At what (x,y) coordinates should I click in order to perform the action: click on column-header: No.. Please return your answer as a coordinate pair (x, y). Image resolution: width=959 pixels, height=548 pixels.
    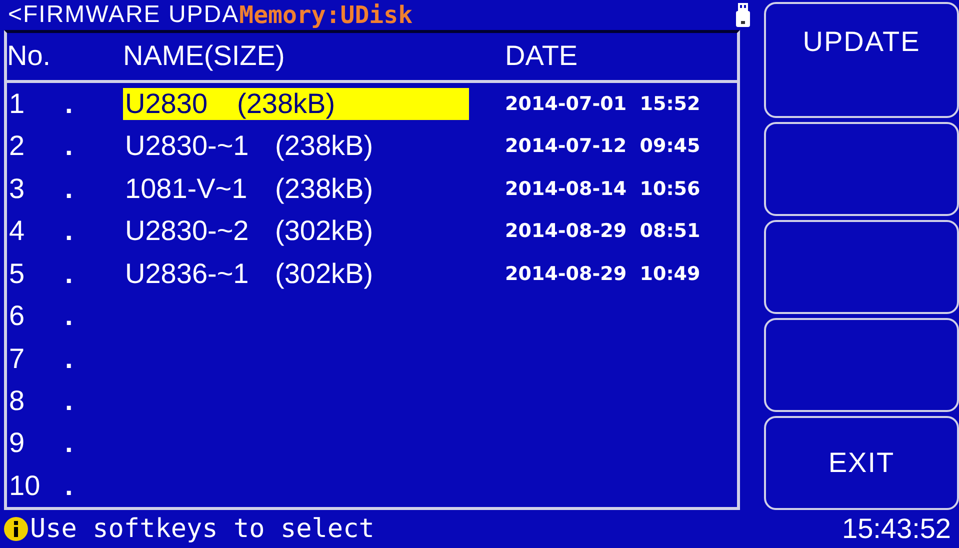
    Looking at the image, I should click on (29, 56).